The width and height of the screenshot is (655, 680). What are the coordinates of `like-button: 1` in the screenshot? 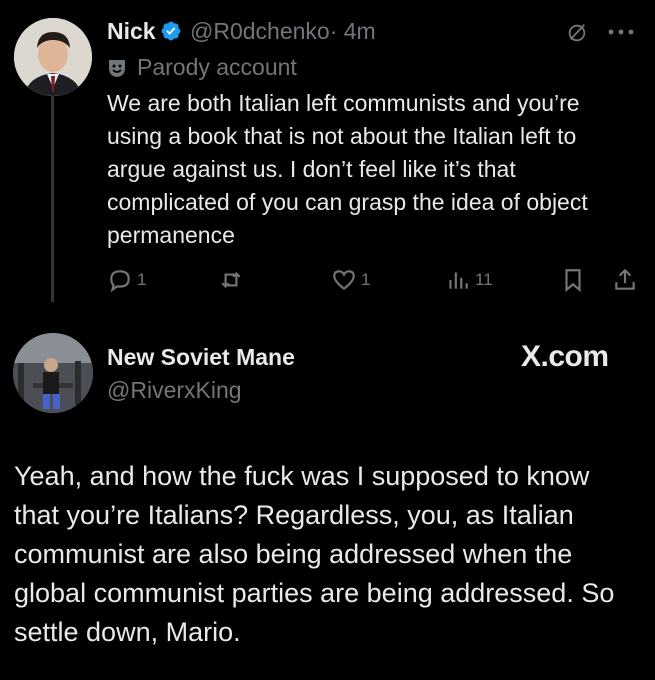 It's located at (350, 280).